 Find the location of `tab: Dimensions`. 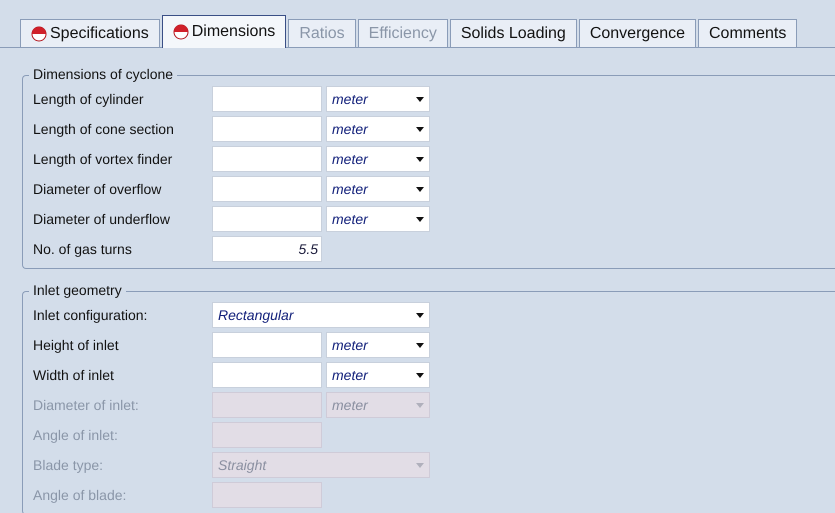

tab: Dimensions is located at coordinates (224, 31).